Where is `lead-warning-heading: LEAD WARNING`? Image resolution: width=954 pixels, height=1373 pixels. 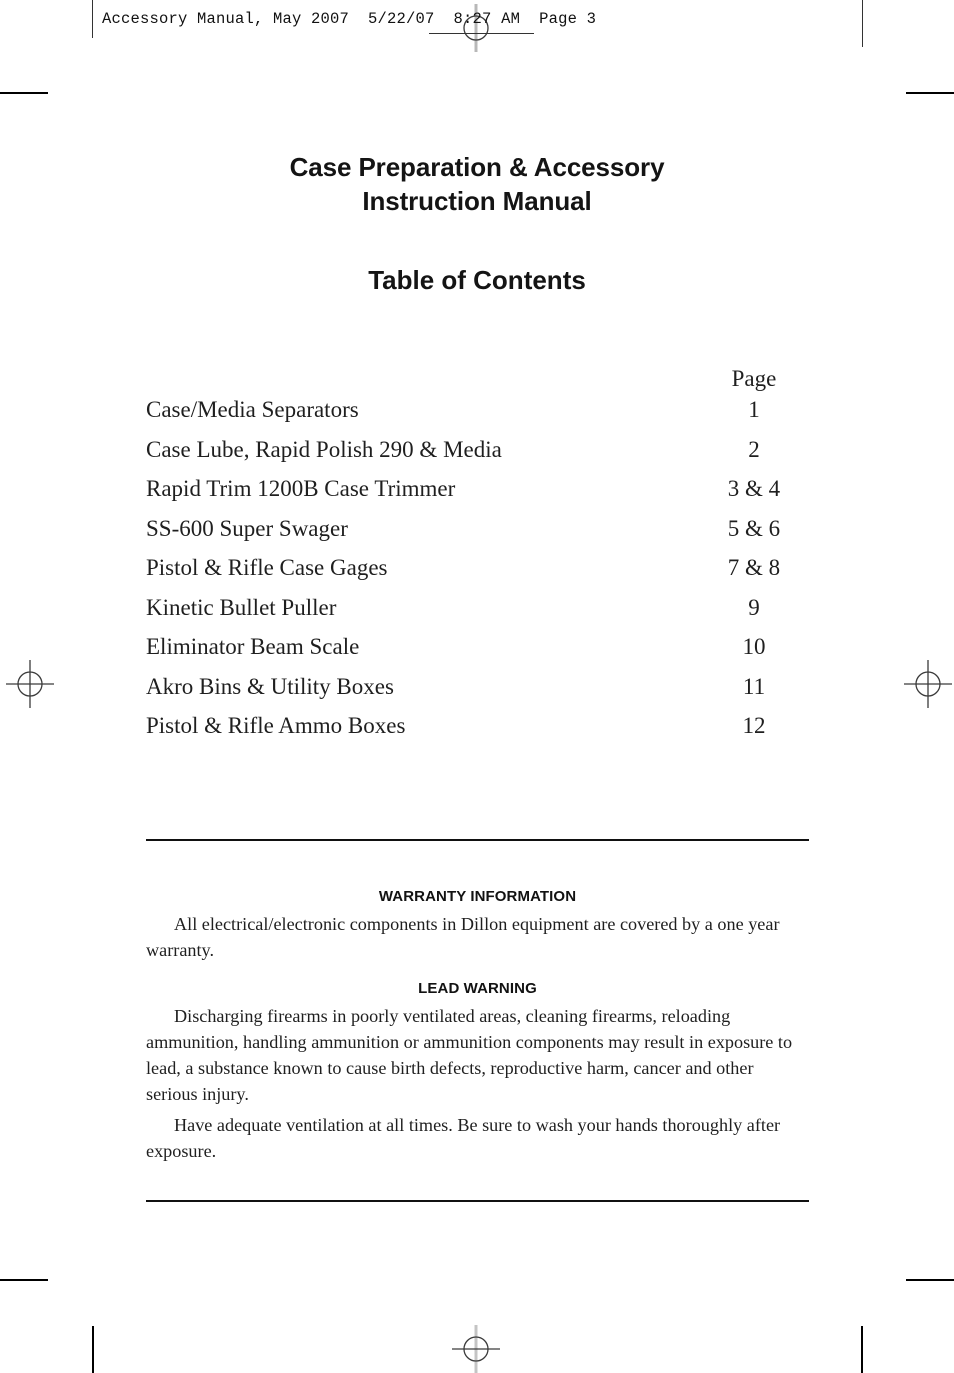 lead-warning-heading: LEAD WARNING is located at coordinates (477, 989).